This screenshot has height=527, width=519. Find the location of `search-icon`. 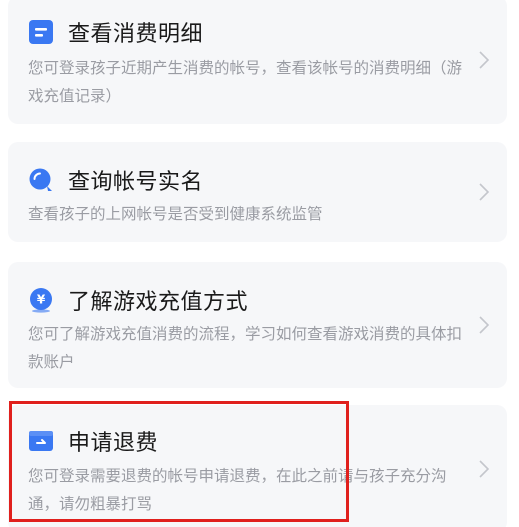

search-icon is located at coordinates (40, 179).